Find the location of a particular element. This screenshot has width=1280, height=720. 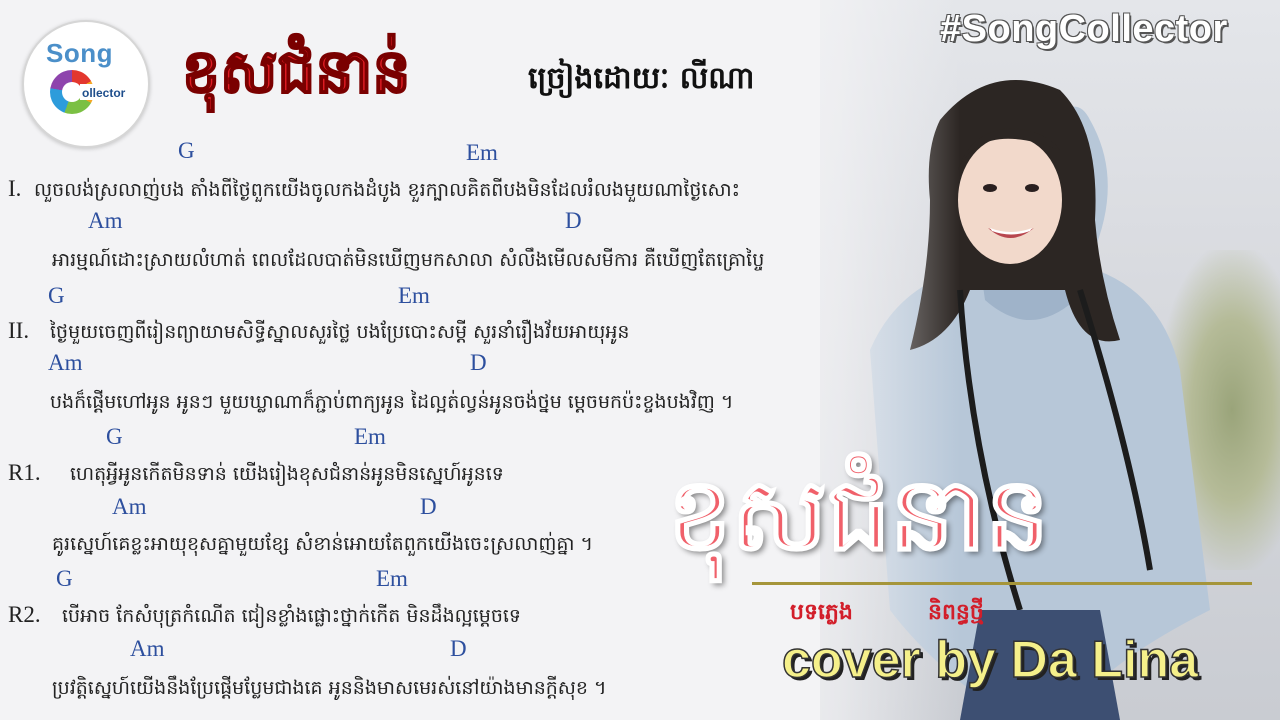

section-label: R1. is located at coordinates (24, 472).